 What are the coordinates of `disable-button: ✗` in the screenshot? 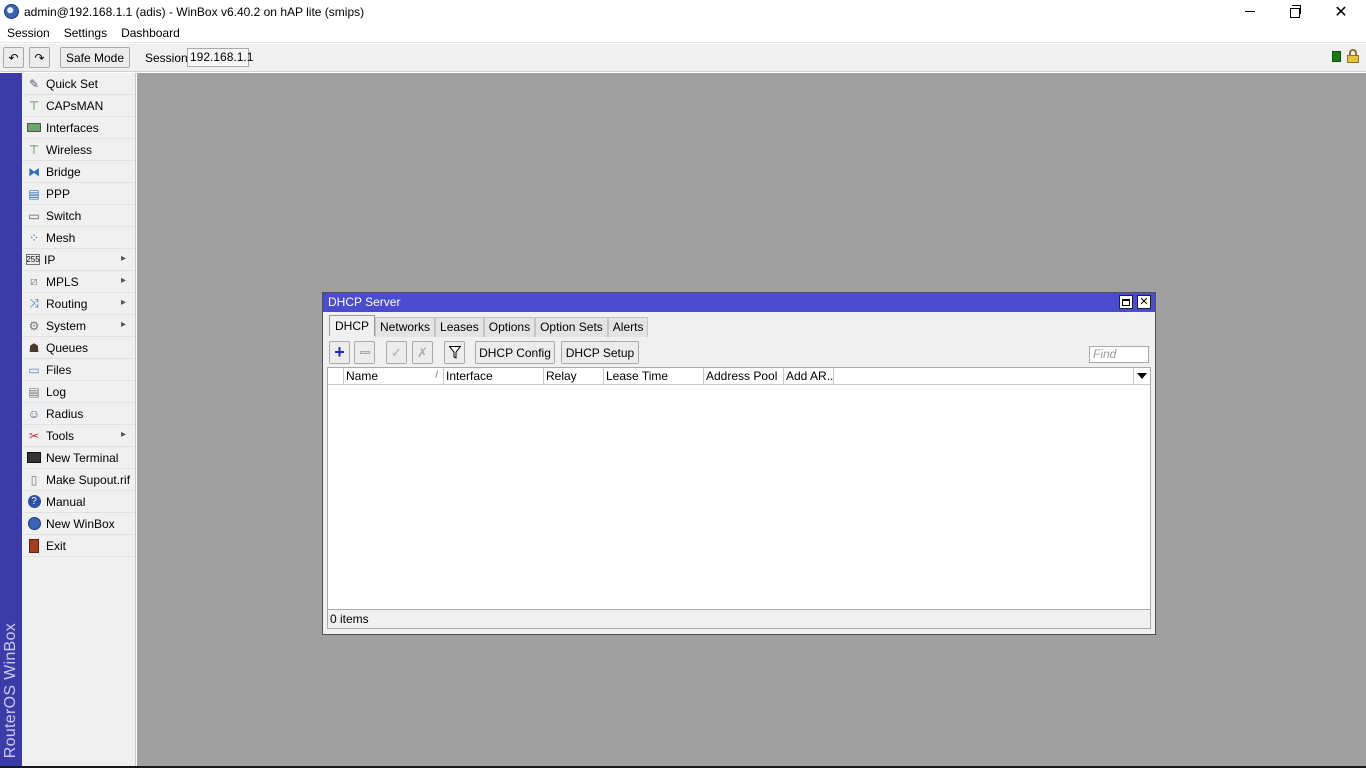 It's located at (422, 352).